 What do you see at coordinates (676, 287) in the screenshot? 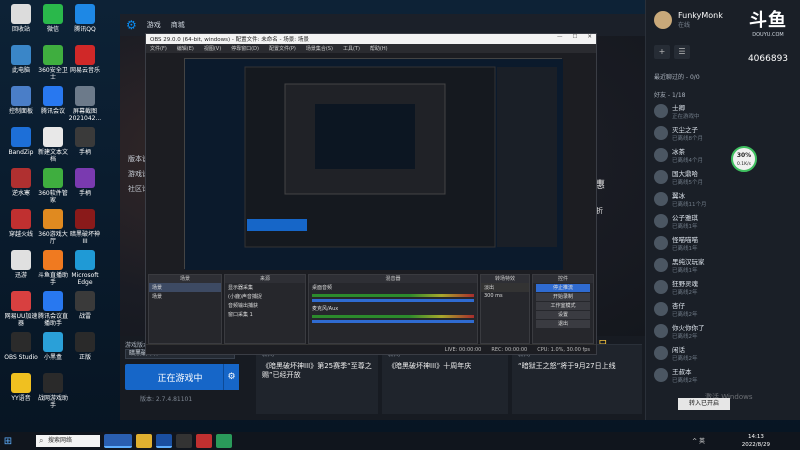
I see `friend-item: 狂野灵魂 已离线2年` at bounding box center [676, 287].